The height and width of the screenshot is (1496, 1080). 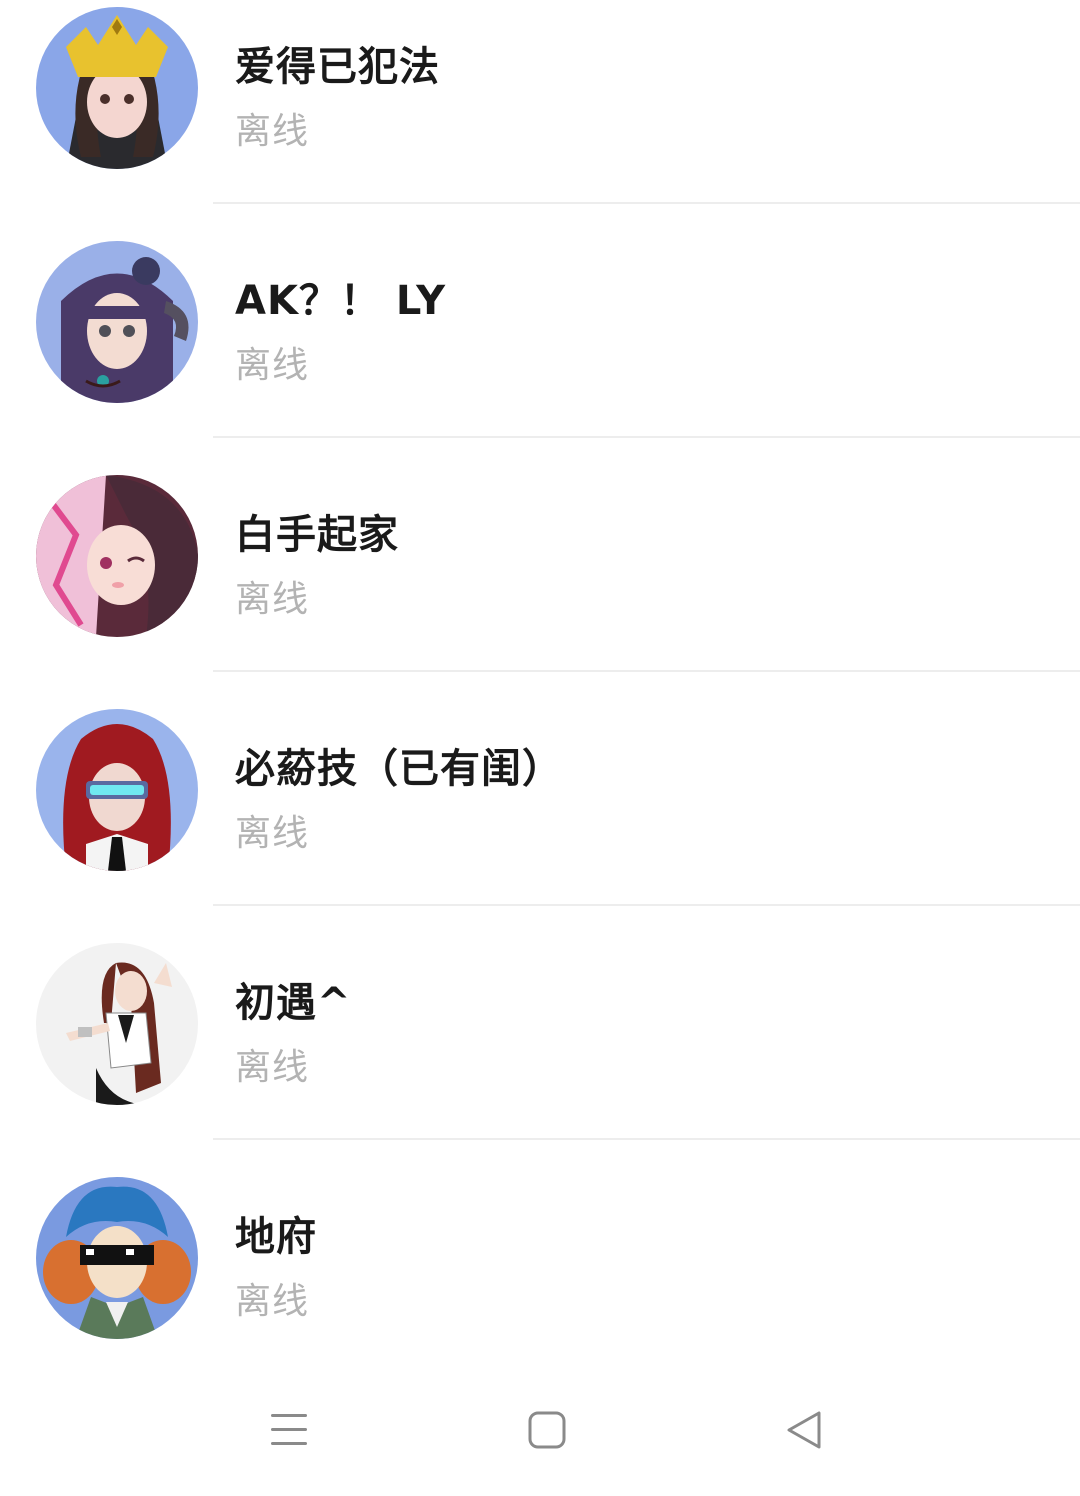 I want to click on home-square-icon, so click(x=547, y=1430).